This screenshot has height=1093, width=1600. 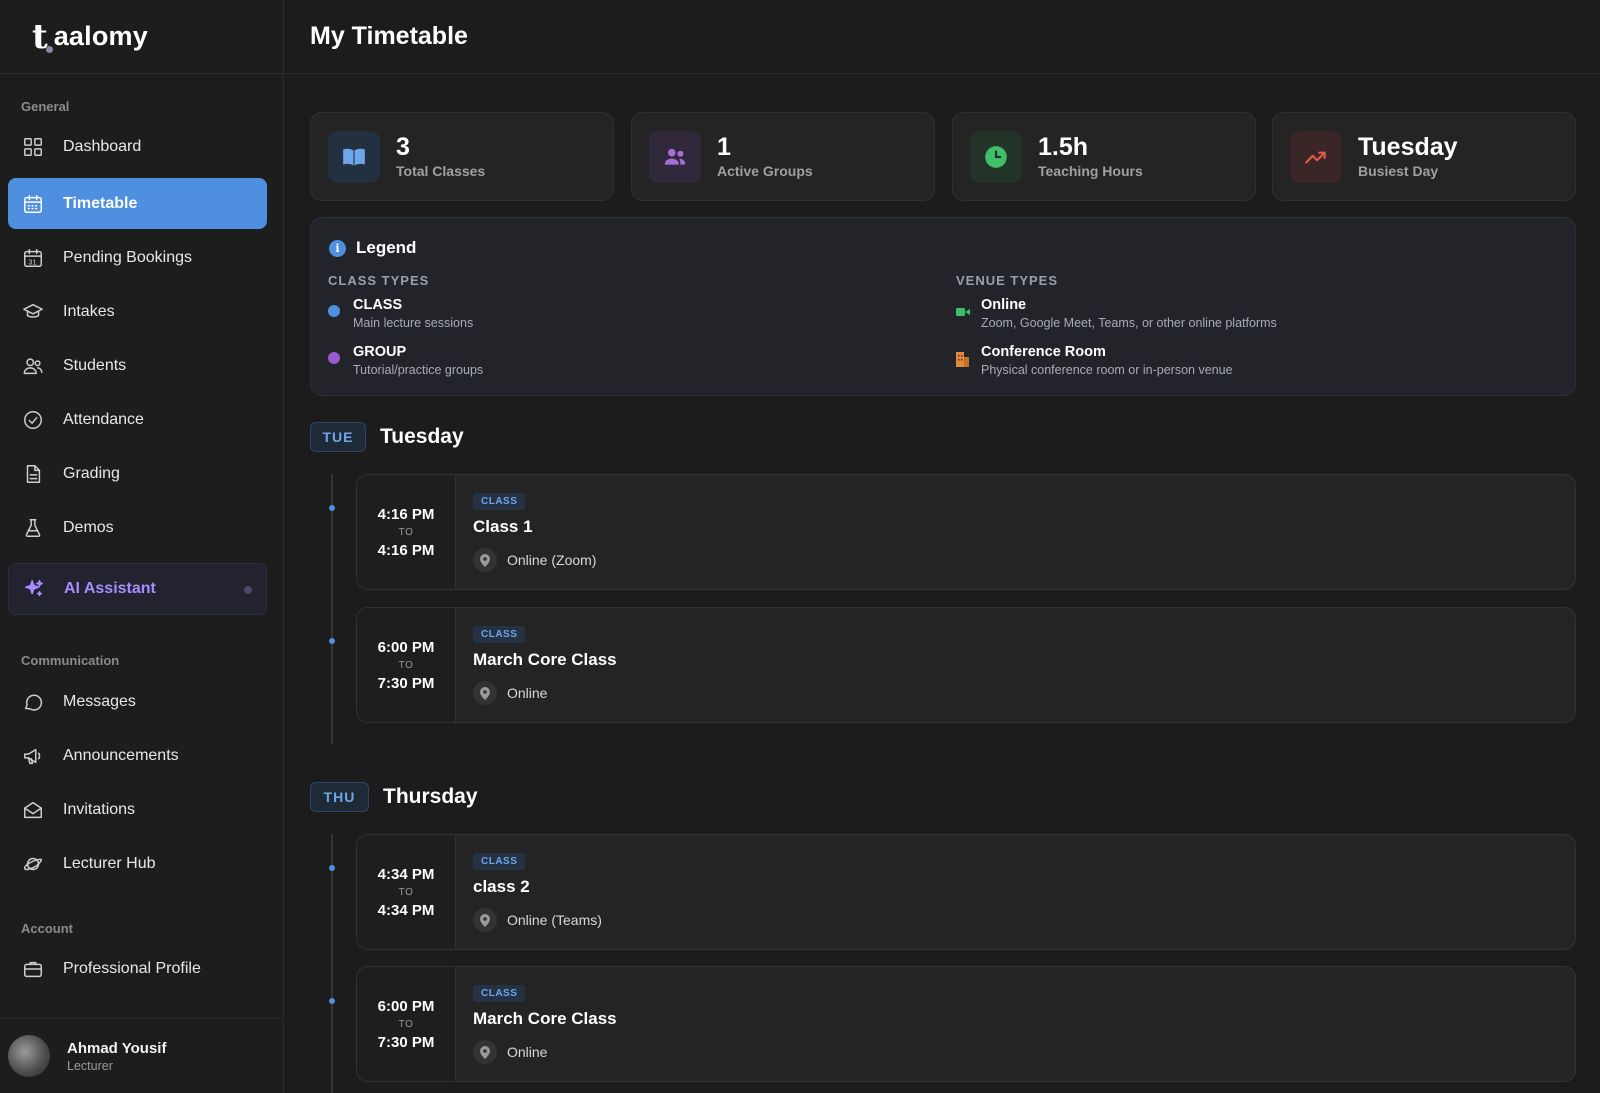 What do you see at coordinates (29, 1056) in the screenshot?
I see `avatar` at bounding box center [29, 1056].